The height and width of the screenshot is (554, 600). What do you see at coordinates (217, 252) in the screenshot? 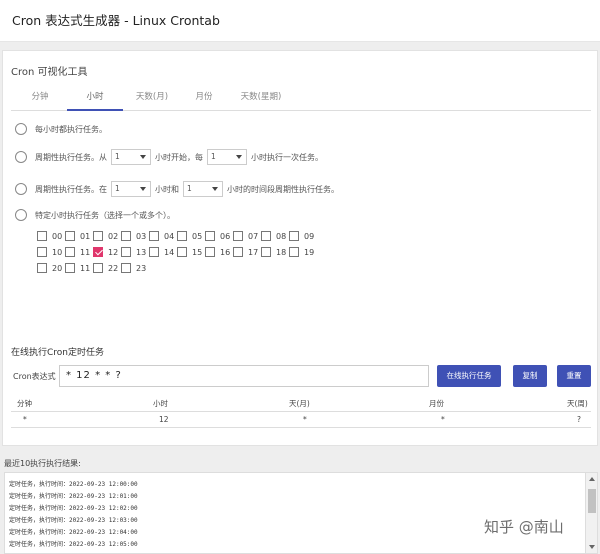
I see `hour-checkbox-16: 16` at bounding box center [217, 252].